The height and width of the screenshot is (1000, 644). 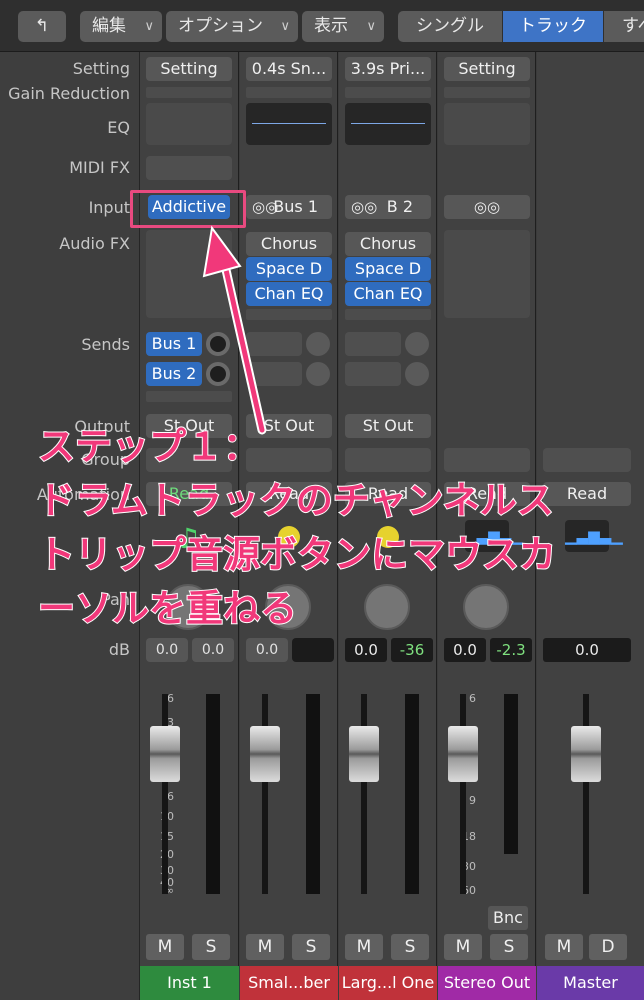 I want to click on all-button: すべ, so click(x=624, y=26).